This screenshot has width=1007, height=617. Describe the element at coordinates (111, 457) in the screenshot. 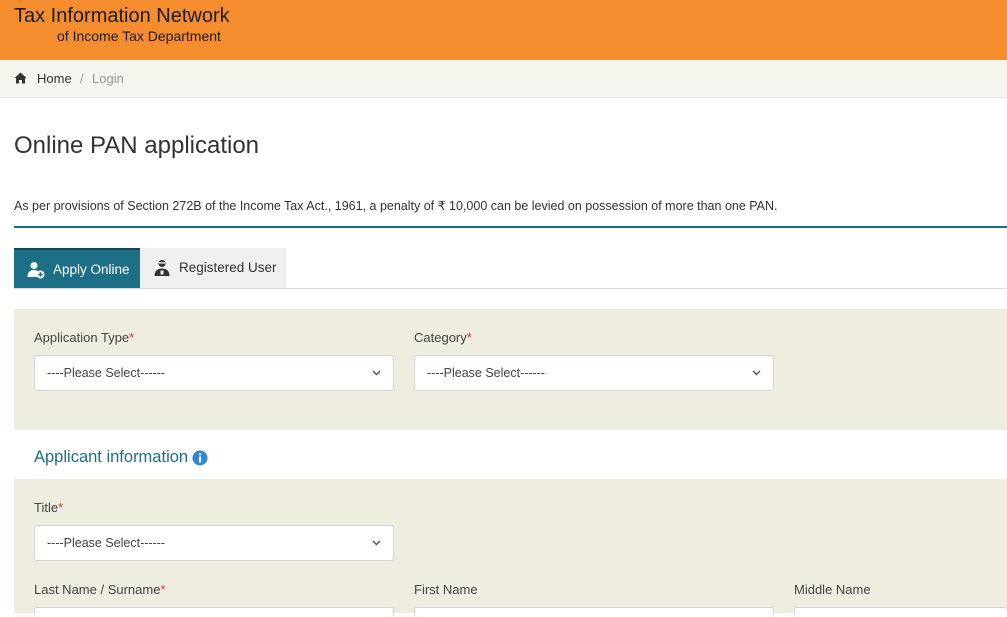

I see `applicant-information-heading: Applicant information` at that location.